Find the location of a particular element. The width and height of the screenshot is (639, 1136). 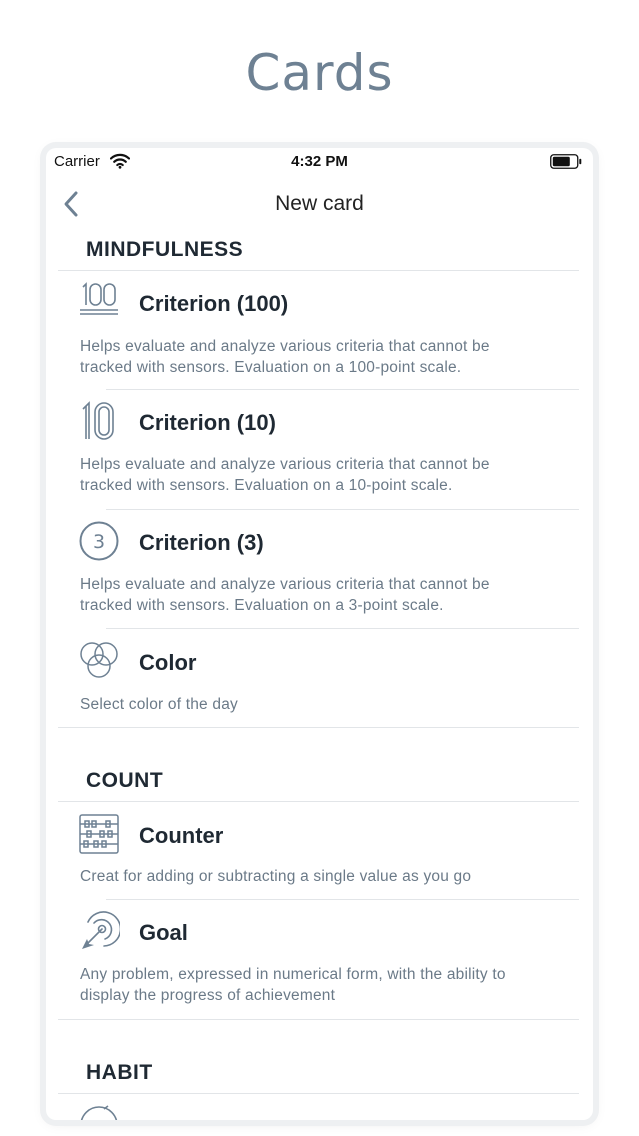

battery-icon is located at coordinates (566, 161).